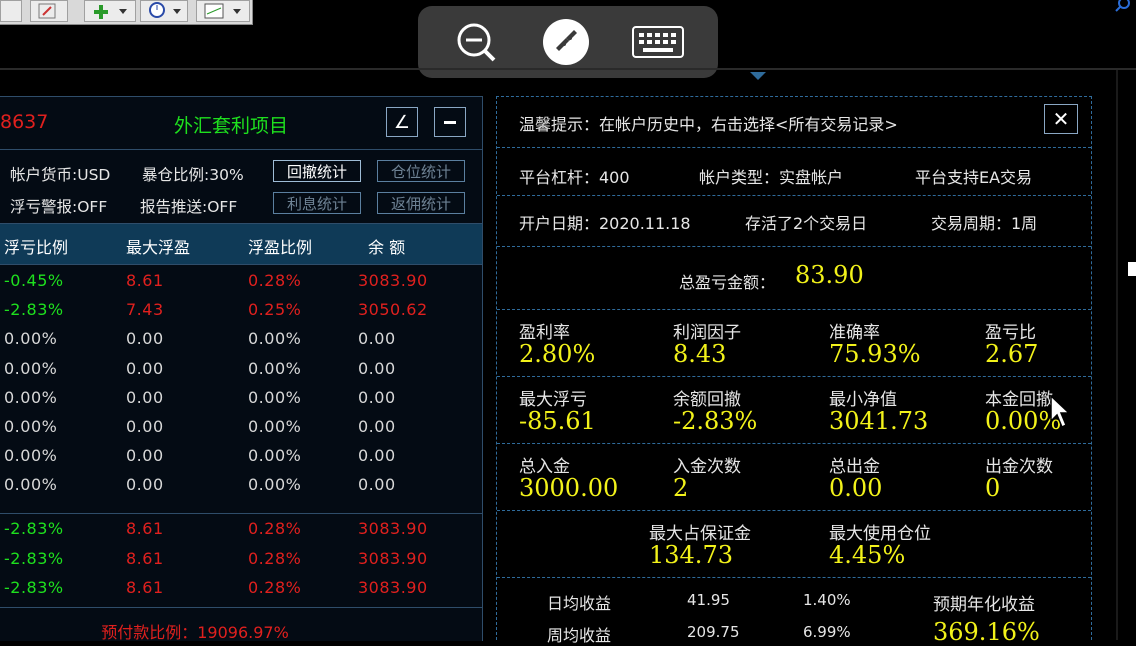 The height and width of the screenshot is (646, 1136). I want to click on keyboard-button, so click(658, 42).